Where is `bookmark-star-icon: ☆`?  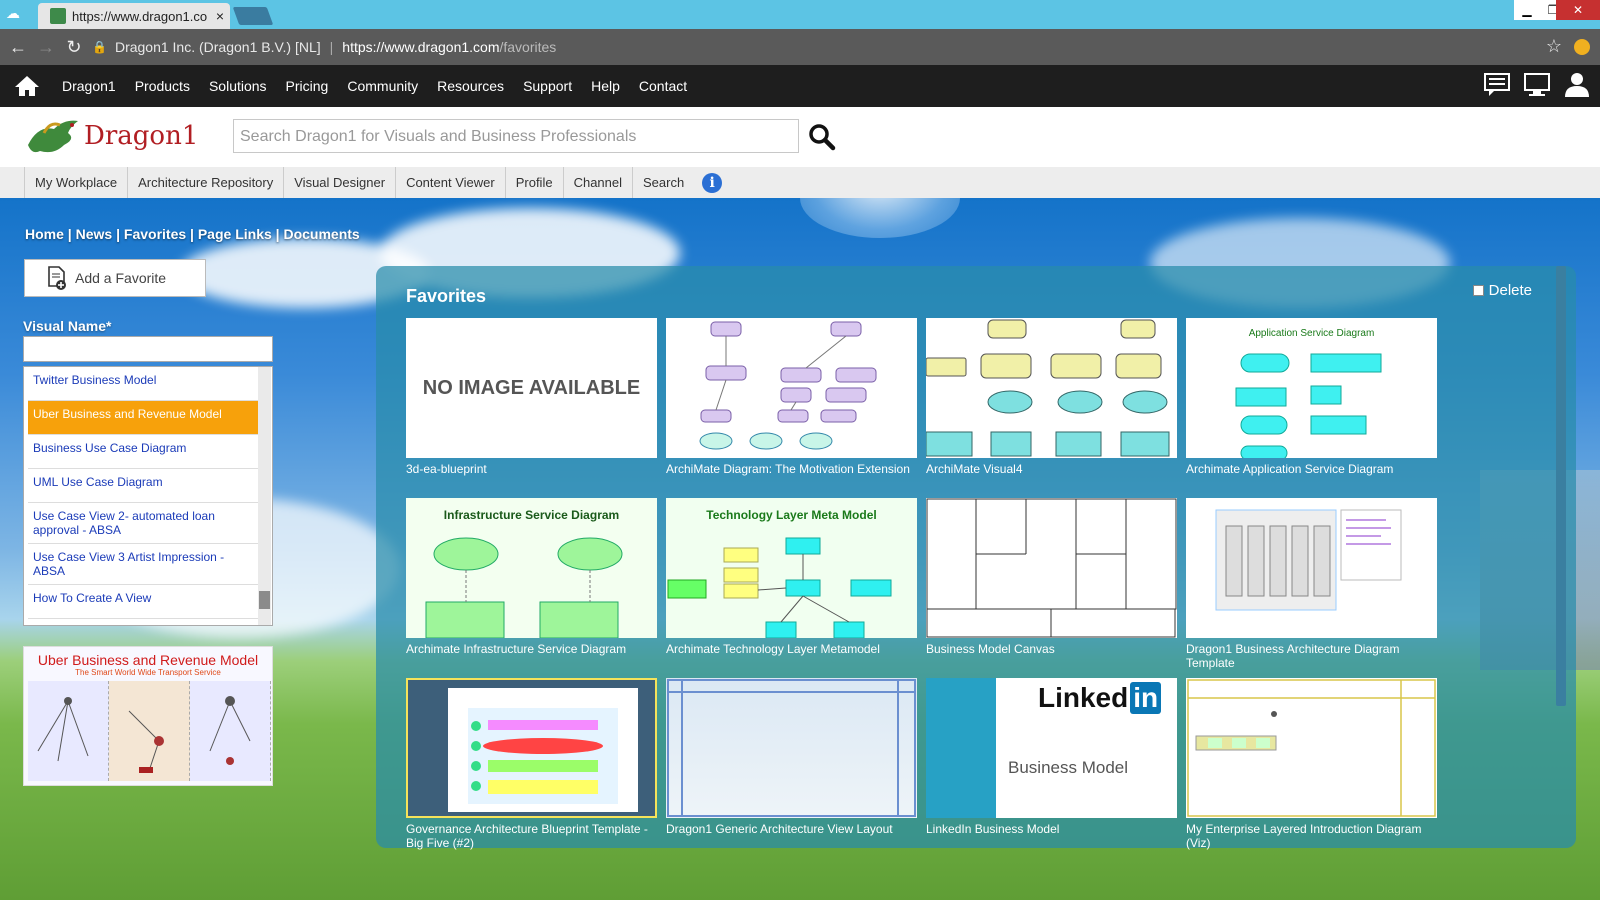
bookmark-star-icon: ☆ is located at coordinates (1554, 46).